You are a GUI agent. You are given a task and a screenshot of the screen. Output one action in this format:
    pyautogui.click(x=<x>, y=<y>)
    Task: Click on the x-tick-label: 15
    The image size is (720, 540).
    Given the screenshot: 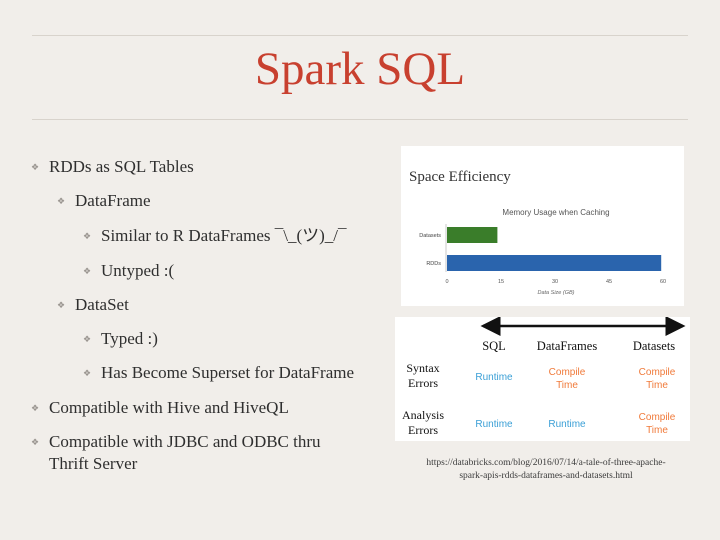 What is the action you would take?
    pyautogui.click(x=501, y=282)
    